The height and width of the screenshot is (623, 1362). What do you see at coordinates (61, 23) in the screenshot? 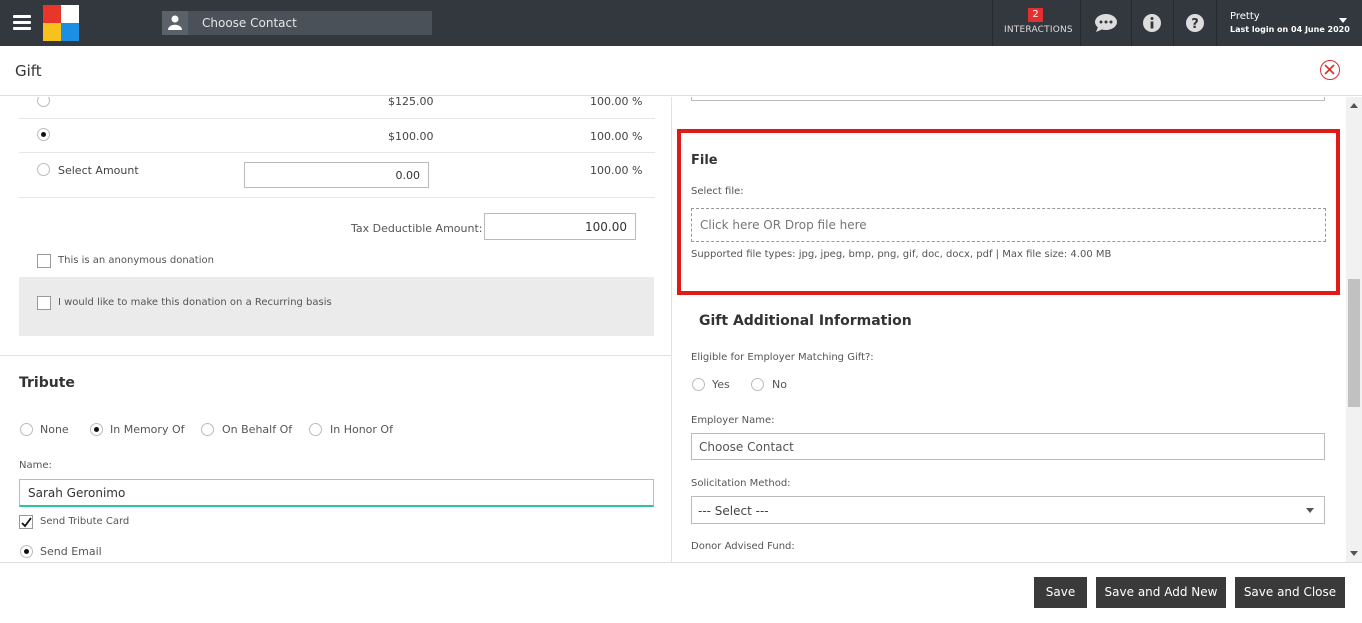
I see `app-logo` at bounding box center [61, 23].